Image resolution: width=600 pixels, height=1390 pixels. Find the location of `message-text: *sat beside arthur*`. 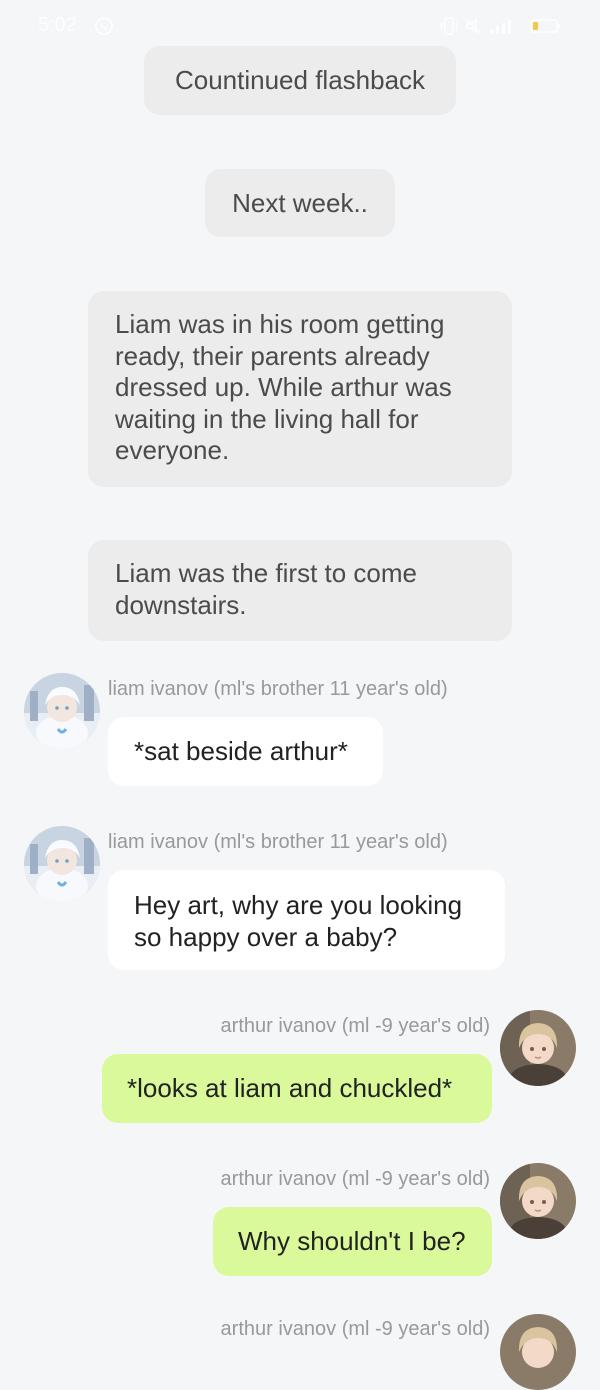

message-text: *sat beside arthur* is located at coordinates (241, 751).